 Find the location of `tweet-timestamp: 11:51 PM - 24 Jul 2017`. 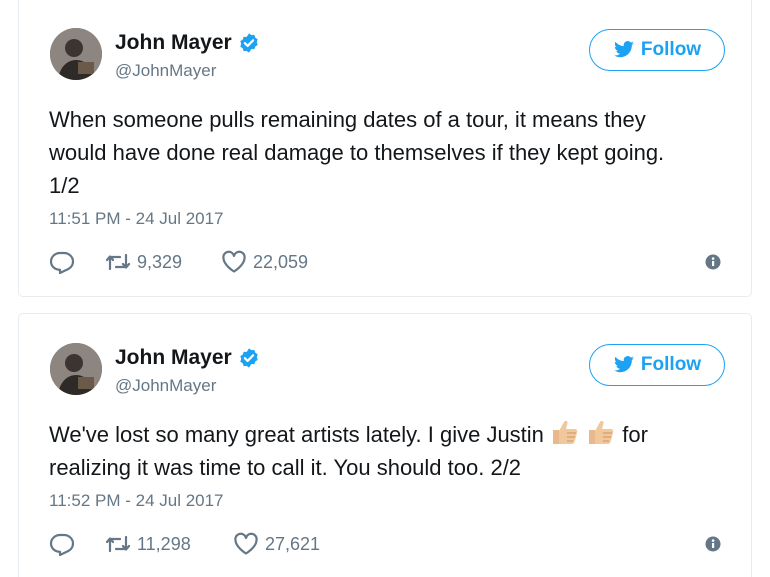

tweet-timestamp: 11:51 PM - 24 Jul 2017 is located at coordinates (136, 219).